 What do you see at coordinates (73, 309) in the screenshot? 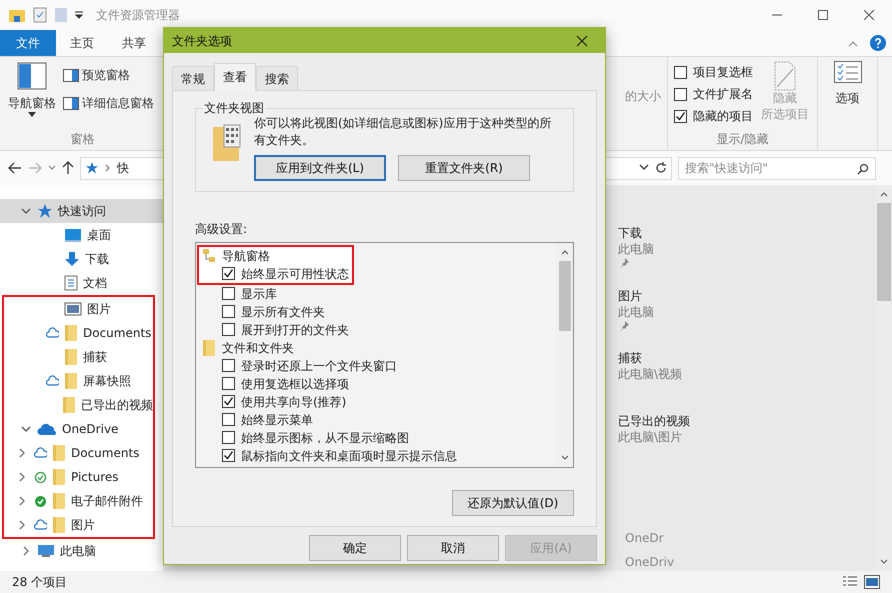
I see `picture-icon` at bounding box center [73, 309].